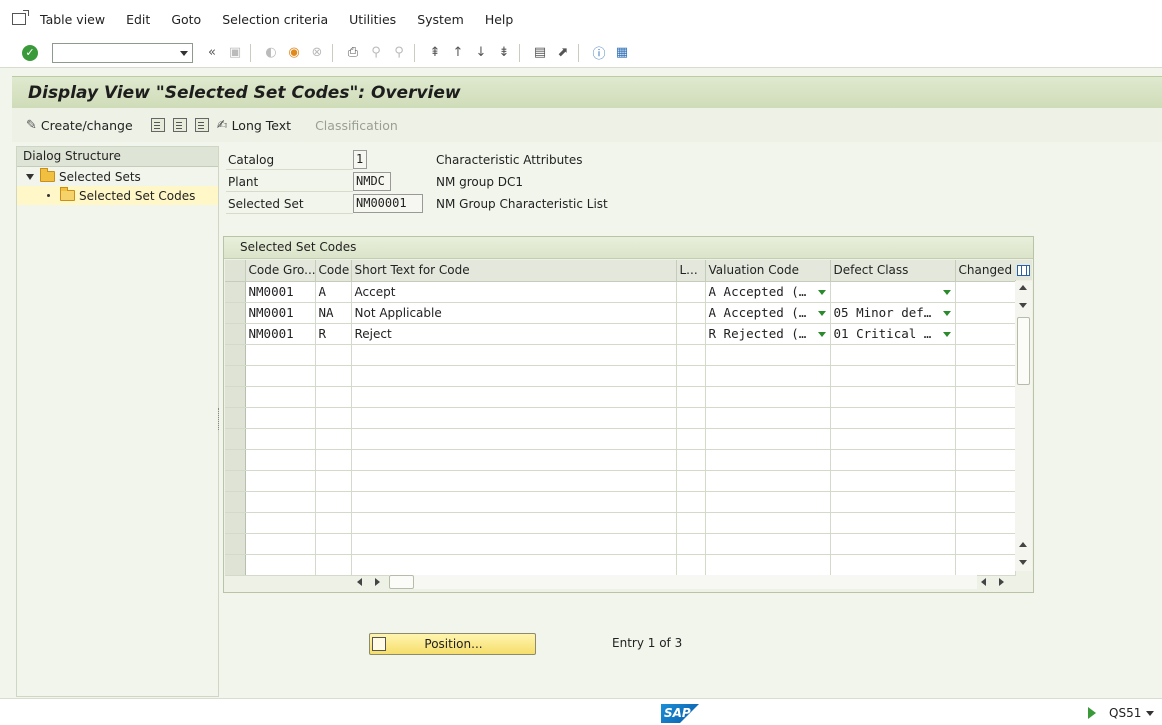 This screenshot has width=1162, height=725. I want to click on menu-goto: Goto, so click(186, 19).